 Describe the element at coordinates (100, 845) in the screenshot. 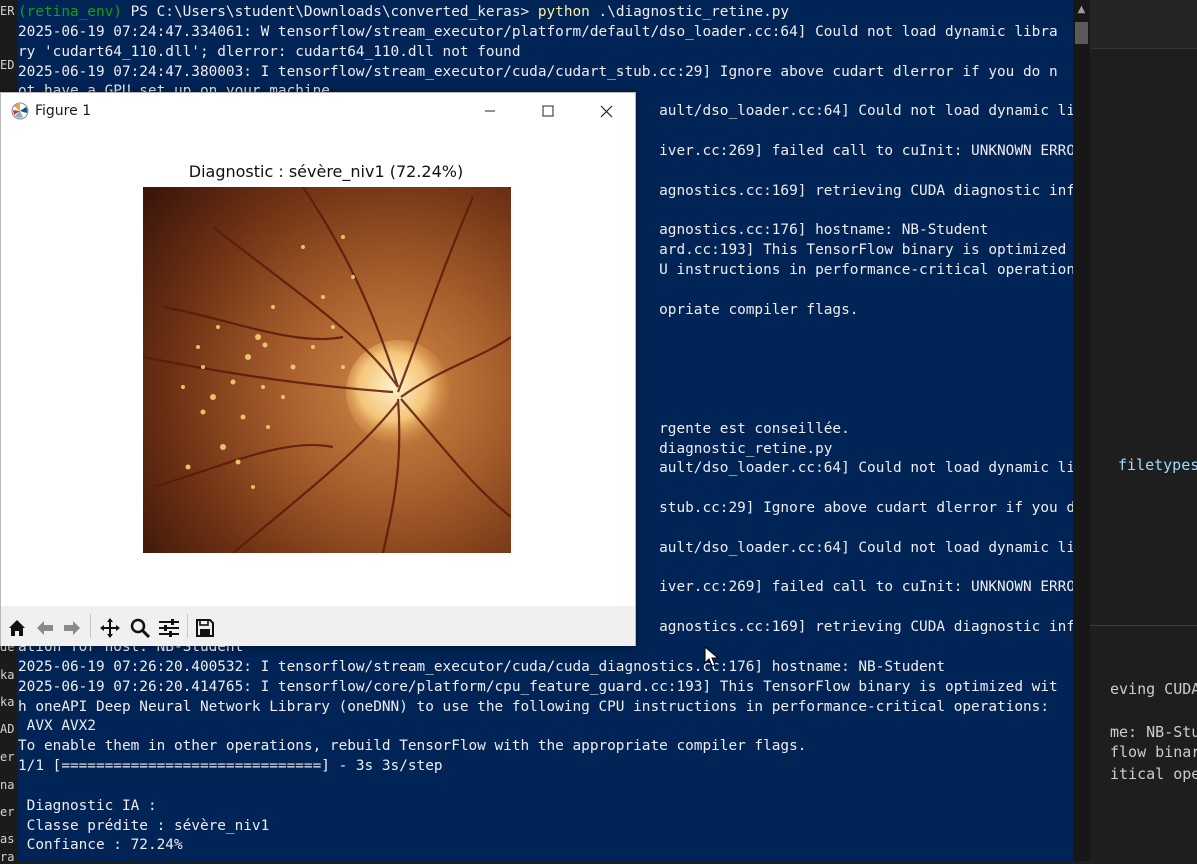

I see `console-line: Confiance : 72.24%` at that location.